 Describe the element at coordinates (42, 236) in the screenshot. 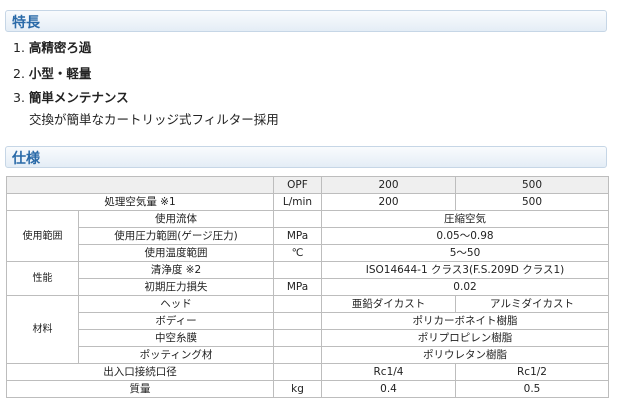

I see `group-label-usage: 使用範囲` at that location.